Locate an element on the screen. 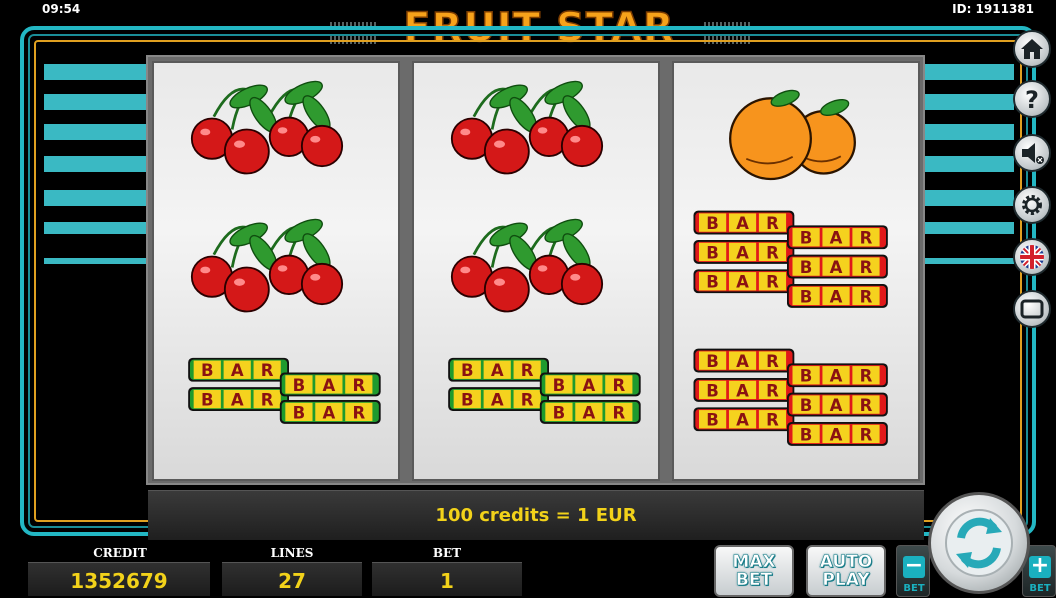  auto-play-button: AUTO PLAY is located at coordinates (846, 571).